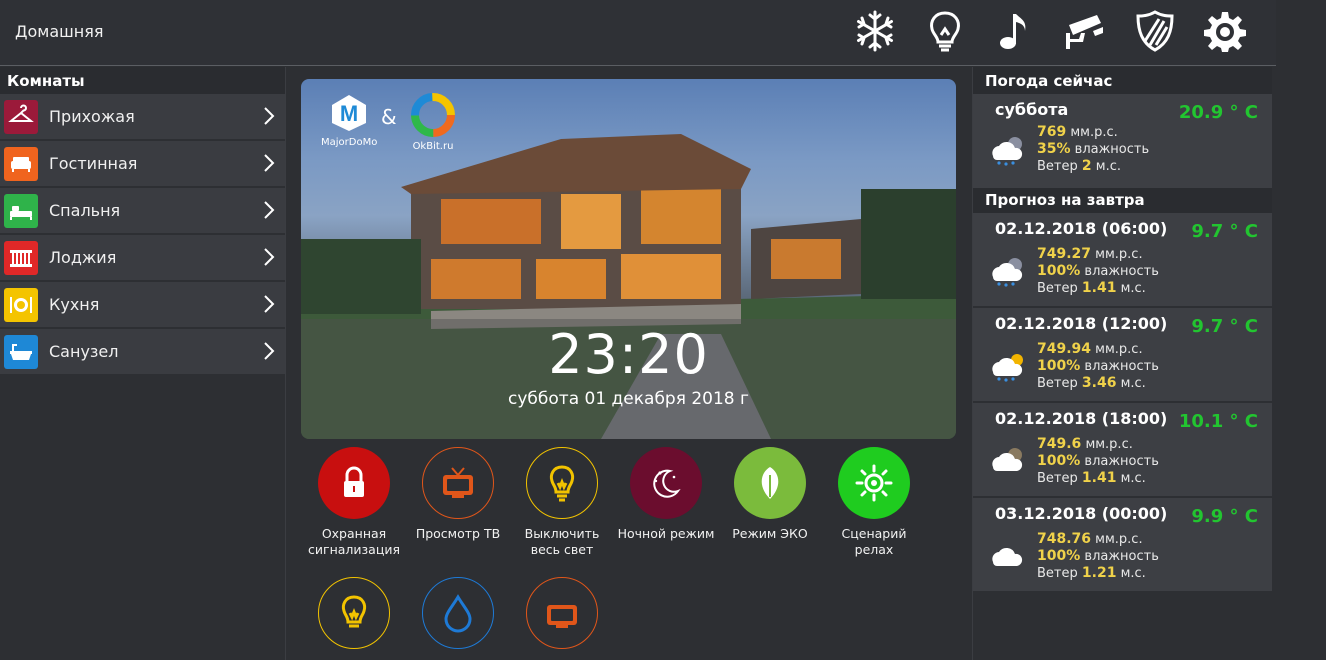  I want to click on cloud-night-icon, so click(1007, 459).